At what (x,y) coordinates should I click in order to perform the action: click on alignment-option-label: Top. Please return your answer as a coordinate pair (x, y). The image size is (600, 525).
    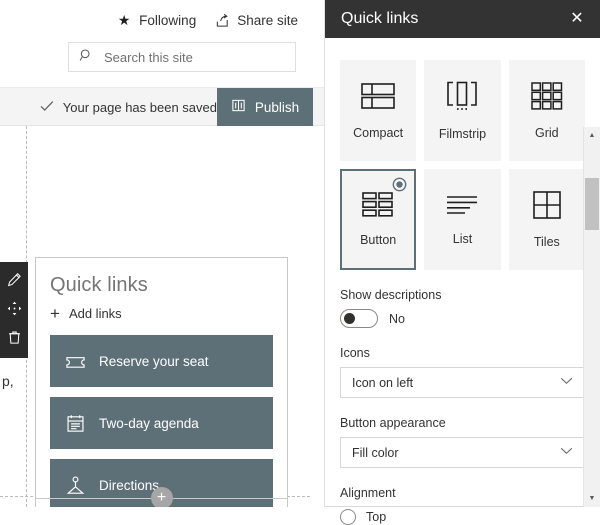
    Looking at the image, I should click on (376, 517).